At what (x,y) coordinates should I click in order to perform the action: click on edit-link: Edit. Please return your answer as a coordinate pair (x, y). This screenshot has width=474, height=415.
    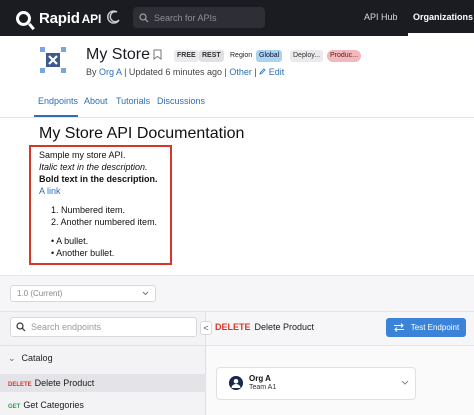
    Looking at the image, I should click on (277, 72).